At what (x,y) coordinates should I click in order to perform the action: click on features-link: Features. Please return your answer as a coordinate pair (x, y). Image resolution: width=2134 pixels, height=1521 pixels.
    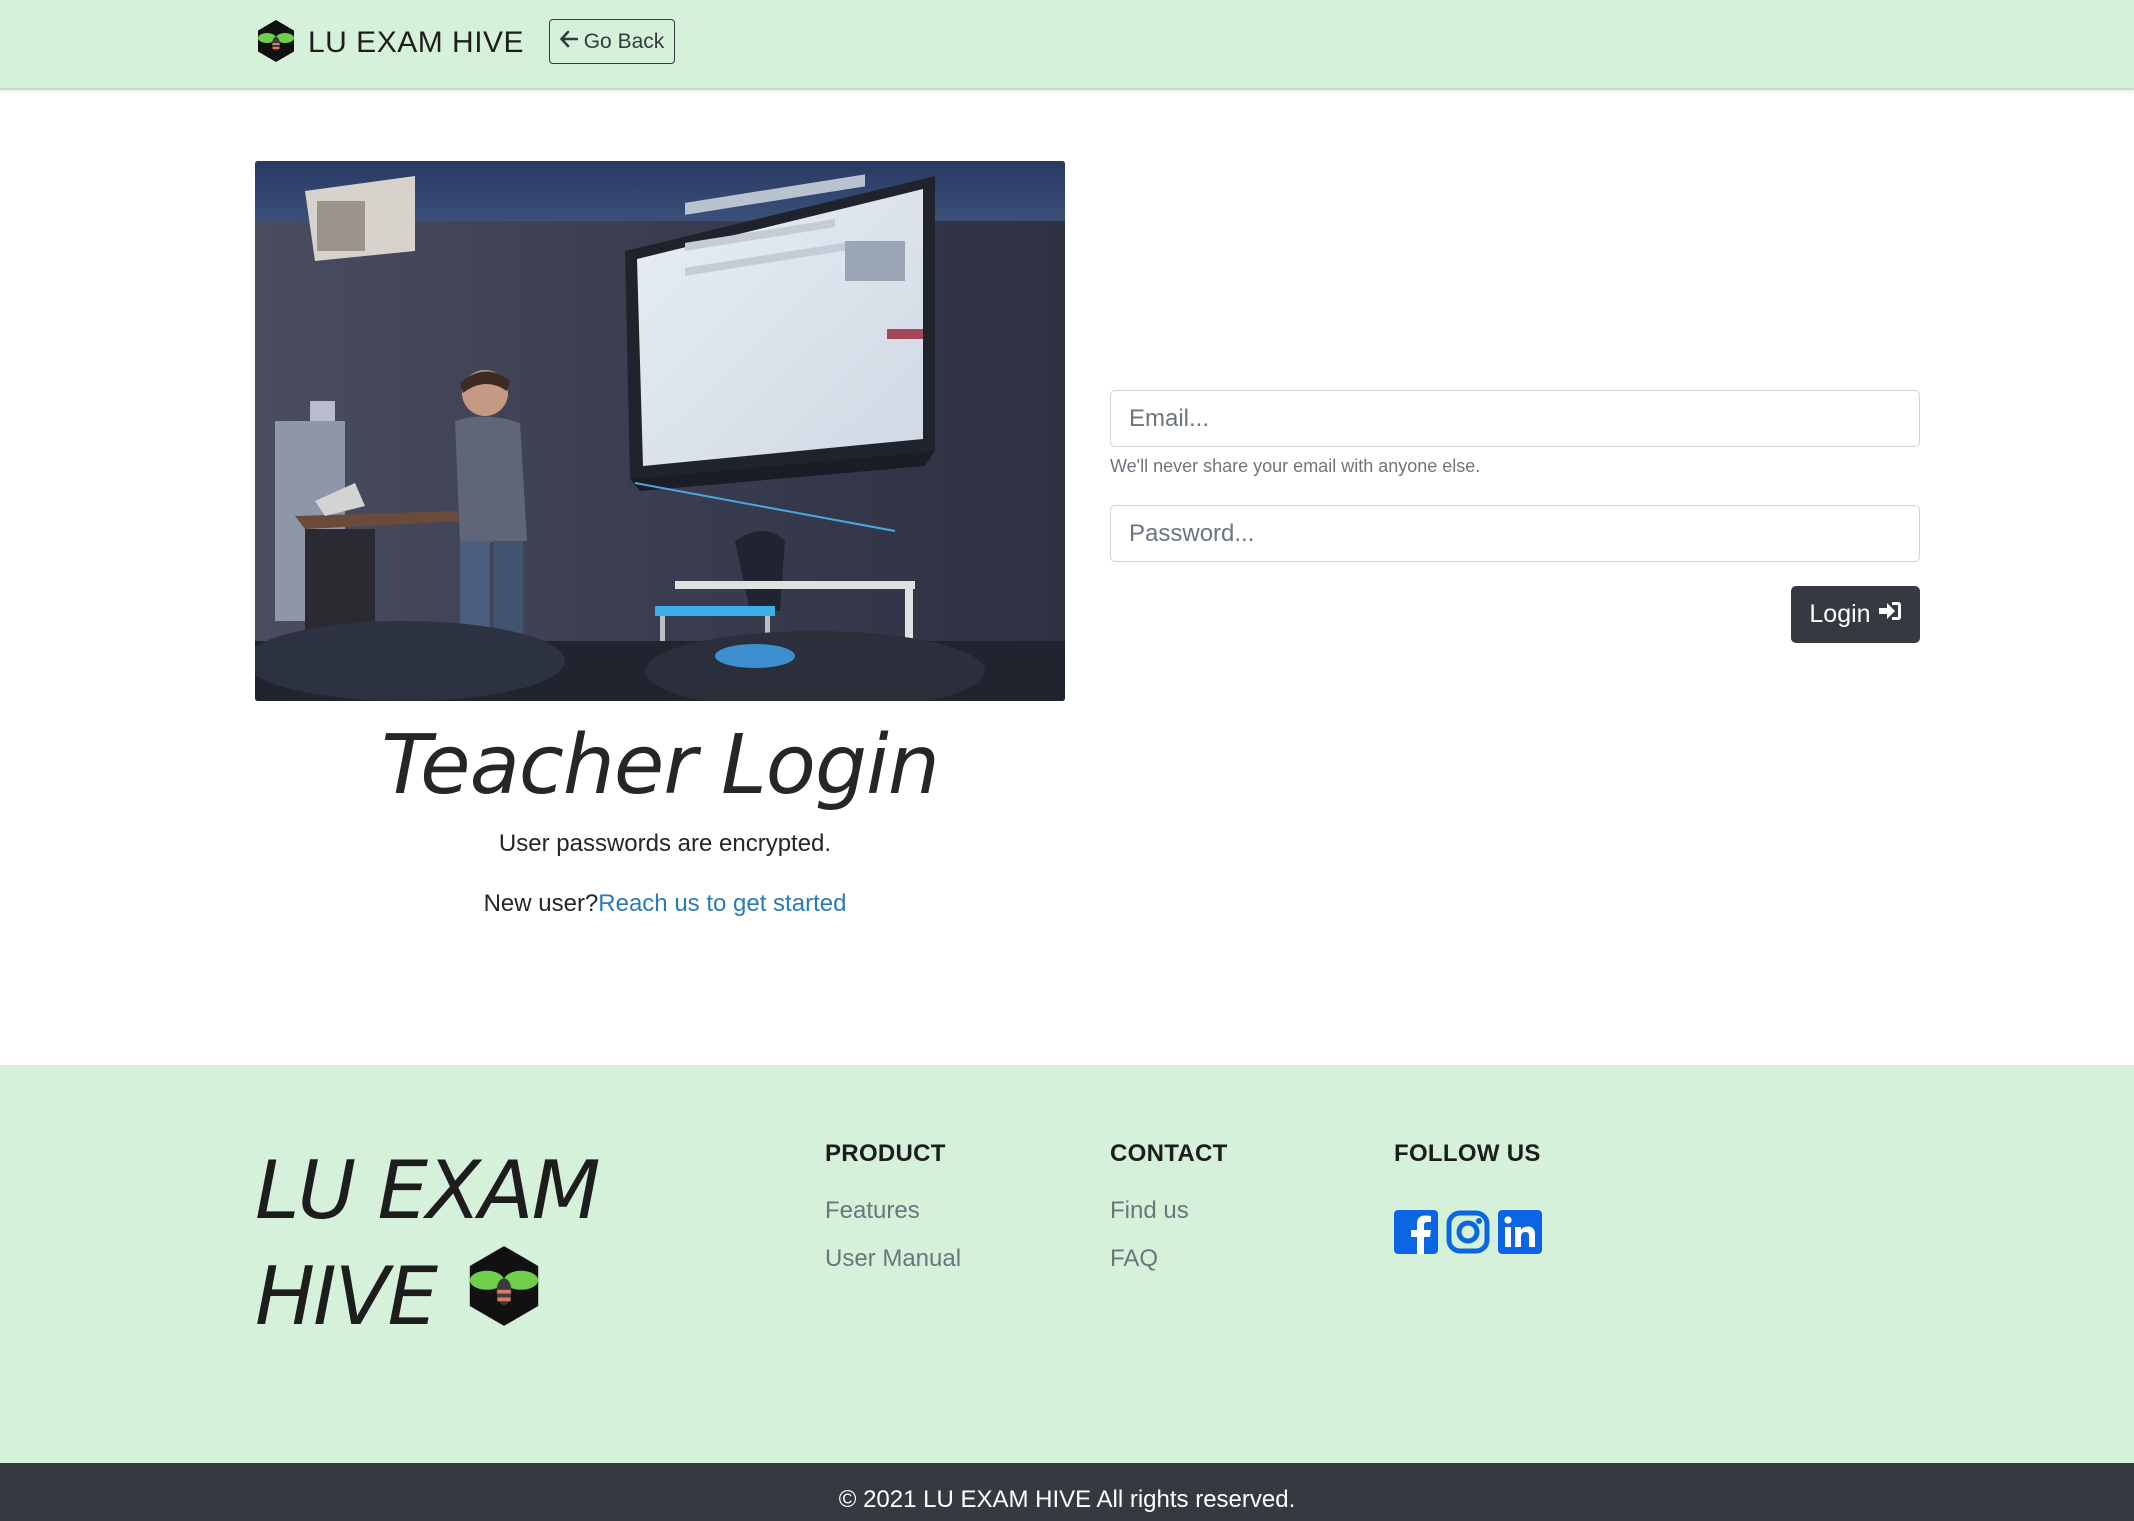
    Looking at the image, I should click on (872, 1211).